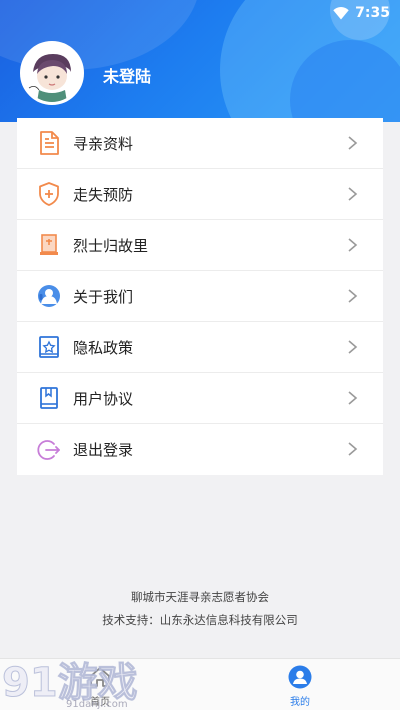 This screenshot has width=400, height=710. What do you see at coordinates (49, 194) in the screenshot?
I see `shield-plus-icon` at bounding box center [49, 194].